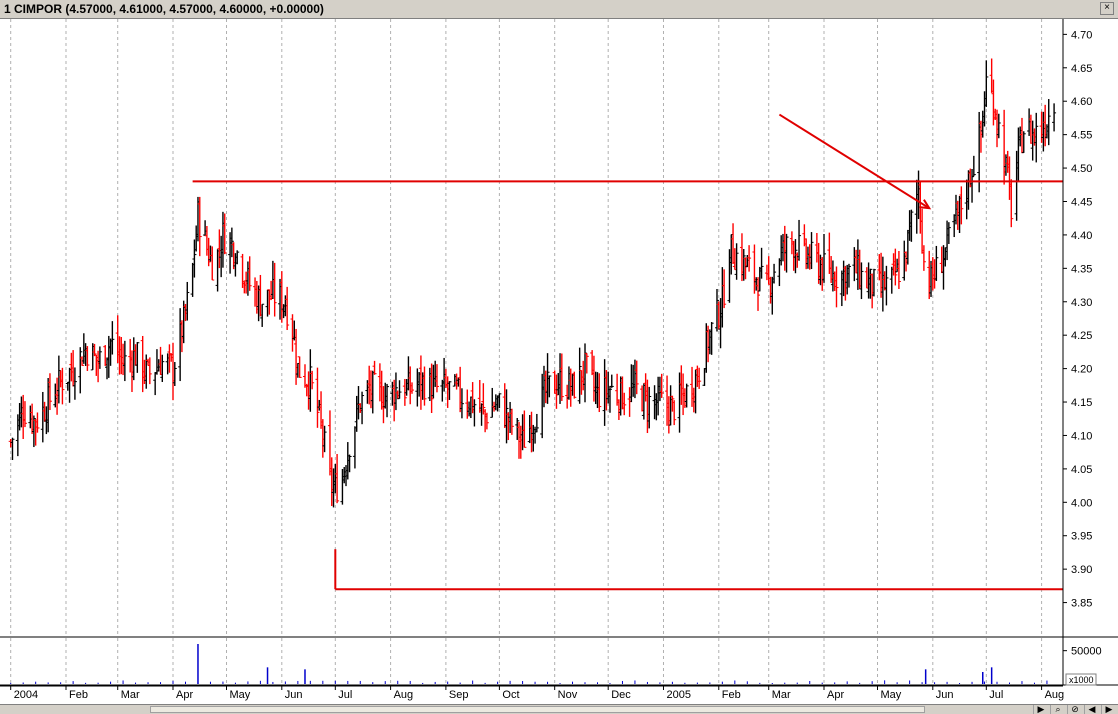 Image resolution: width=1118 pixels, height=714 pixels. I want to click on page-left-button: ◀, so click(1091, 709).